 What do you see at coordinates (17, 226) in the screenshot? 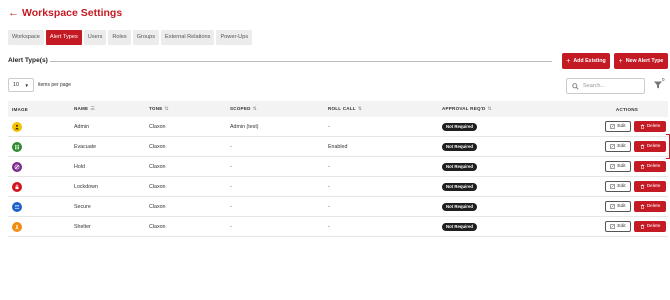
I see `shelter-person-icon` at bounding box center [17, 226].